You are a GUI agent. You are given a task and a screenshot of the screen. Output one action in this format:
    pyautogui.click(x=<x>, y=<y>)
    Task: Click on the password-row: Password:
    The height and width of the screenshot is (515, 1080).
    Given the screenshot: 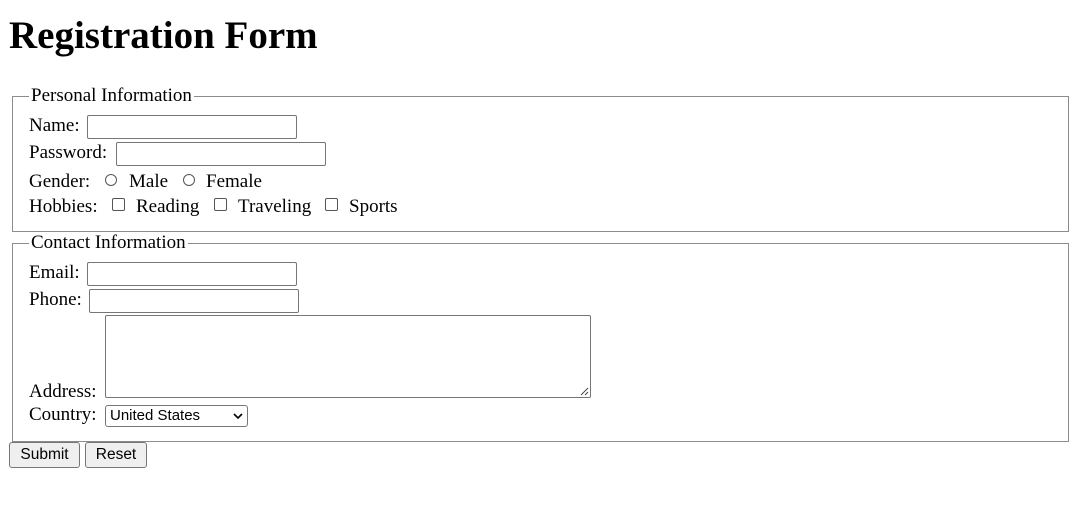 What is the action you would take?
    pyautogui.click(x=68, y=153)
    